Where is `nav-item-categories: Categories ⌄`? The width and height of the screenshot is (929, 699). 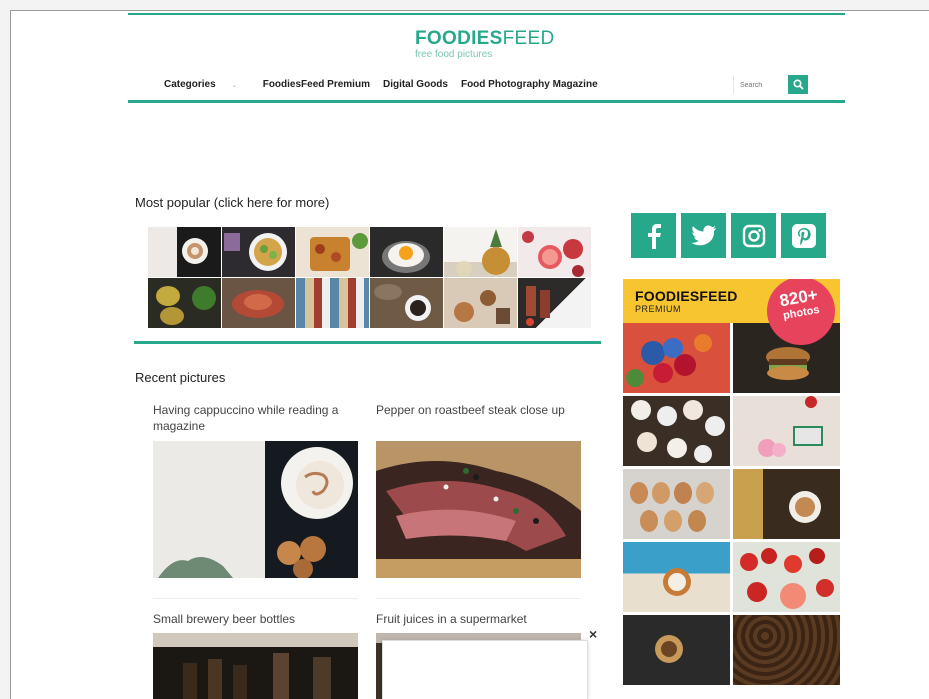 nav-item-categories: Categories ⌄ is located at coordinates (207, 84).